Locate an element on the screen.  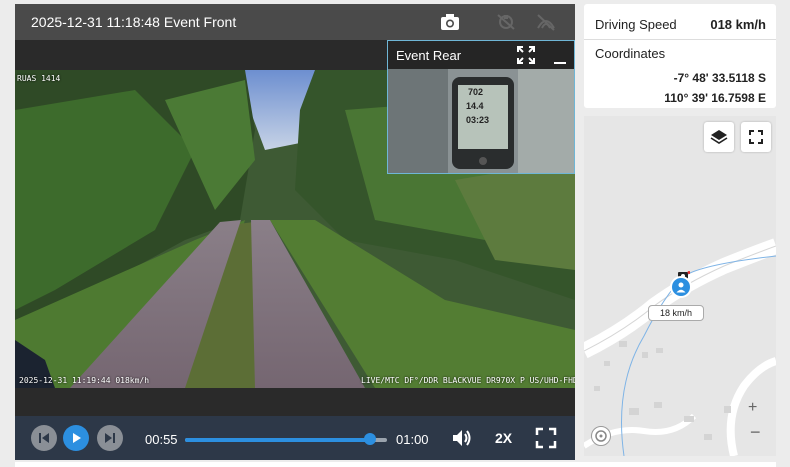
no-signal-icon is located at coordinates (546, 22).